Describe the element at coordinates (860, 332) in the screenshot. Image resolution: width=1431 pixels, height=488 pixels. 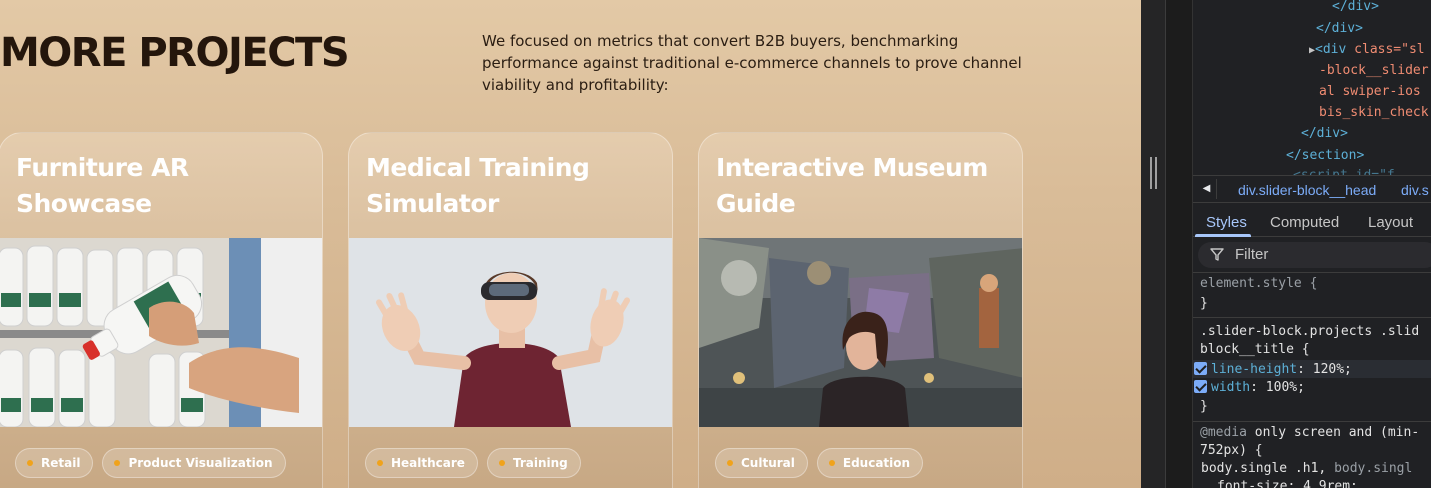
I see `project-image-museum-projection` at that location.